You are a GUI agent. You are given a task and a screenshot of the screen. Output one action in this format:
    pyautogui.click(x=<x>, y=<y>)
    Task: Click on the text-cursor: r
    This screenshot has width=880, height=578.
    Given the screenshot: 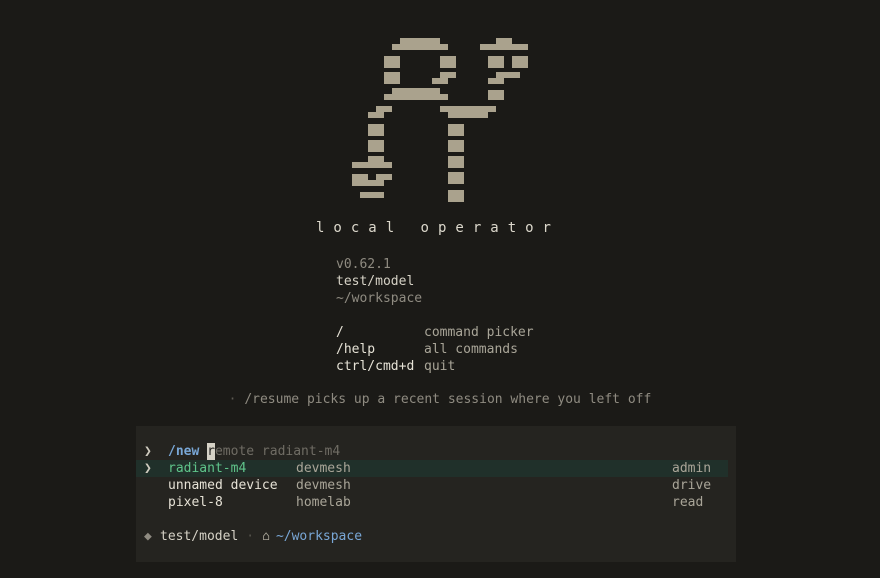 What is the action you would take?
    pyautogui.click(x=211, y=451)
    